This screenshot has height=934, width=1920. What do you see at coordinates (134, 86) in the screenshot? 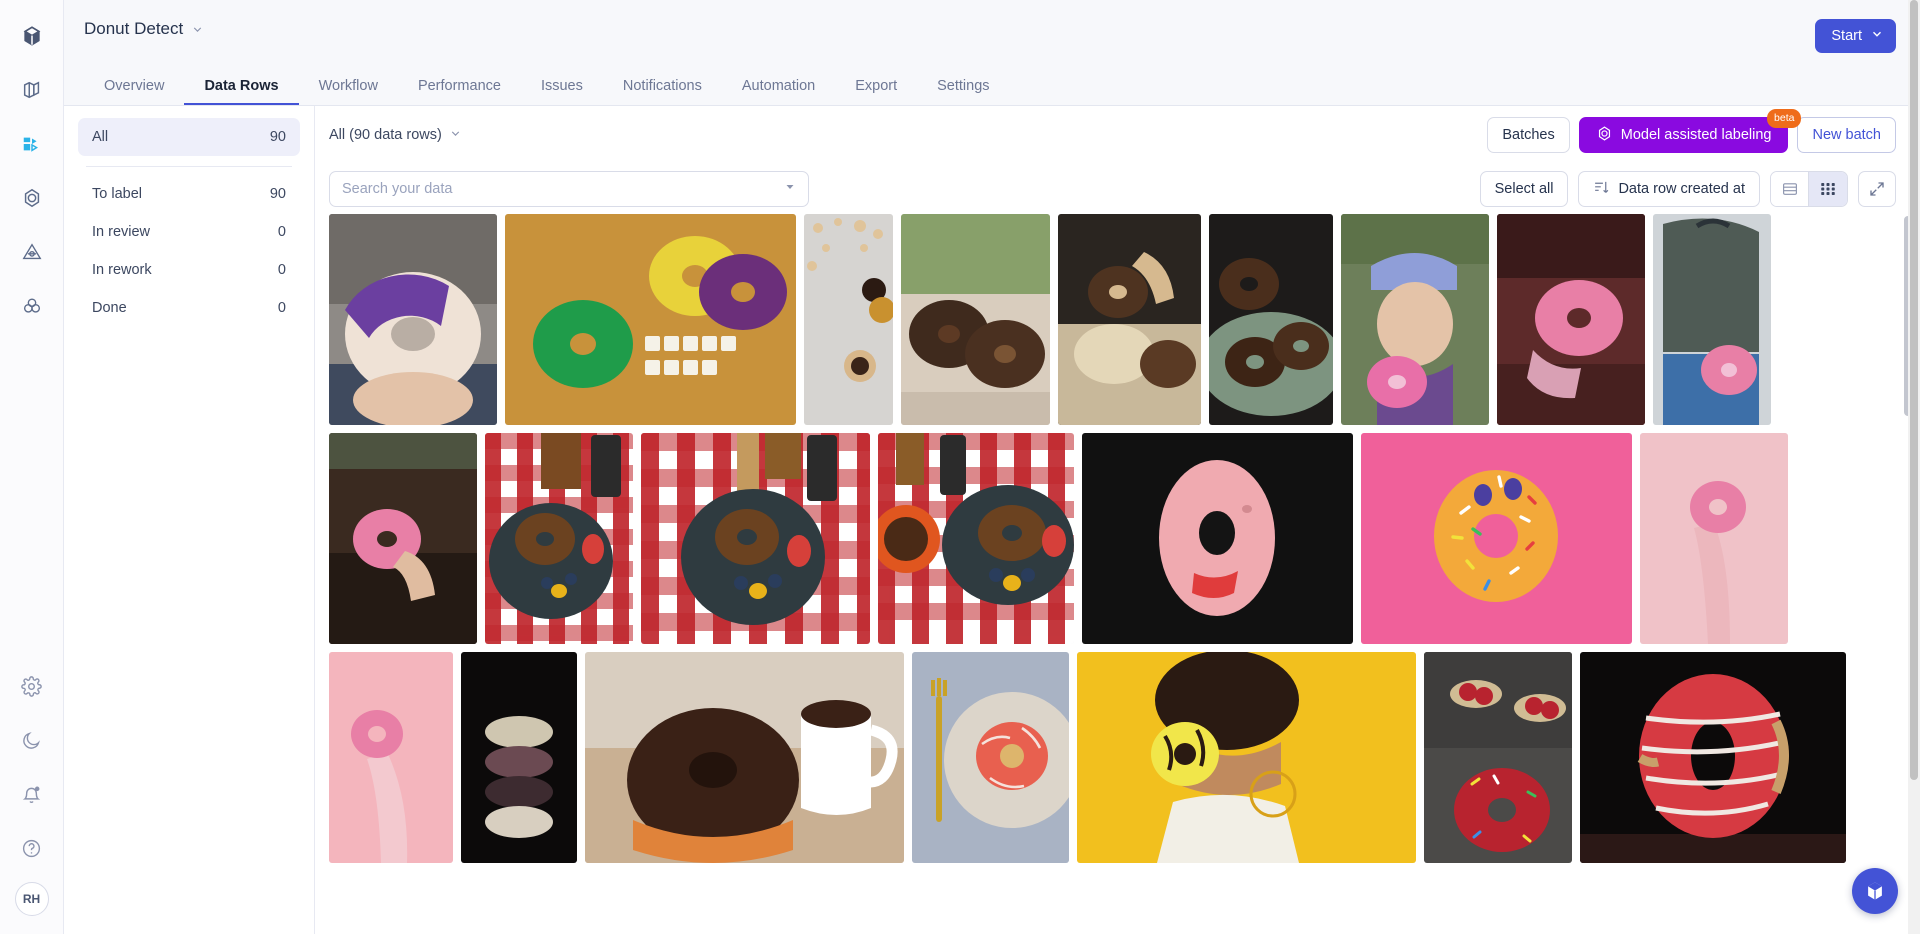
I see `tab-overview: Overview` at bounding box center [134, 86].